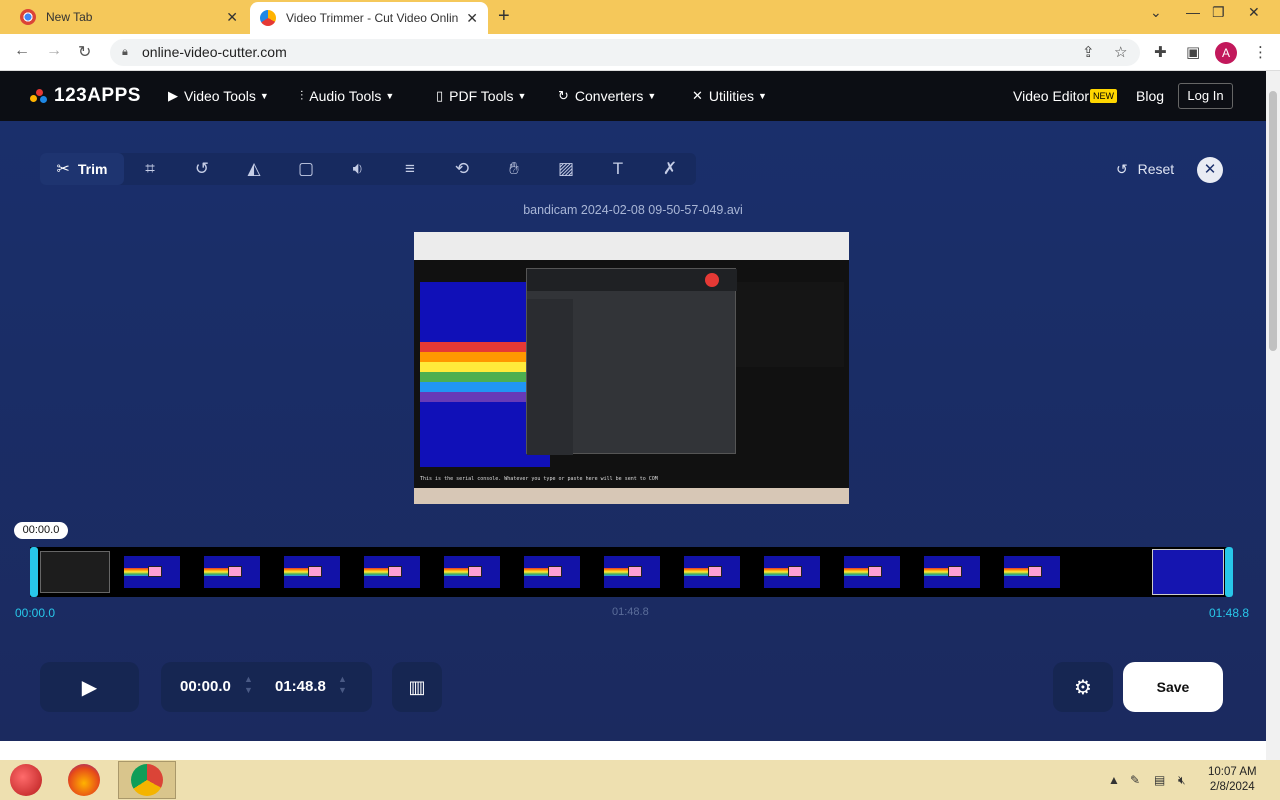  Describe the element at coordinates (218, 96) in the screenshot. I see `nav-video-tools: ▶ Video Tools ▼` at that location.